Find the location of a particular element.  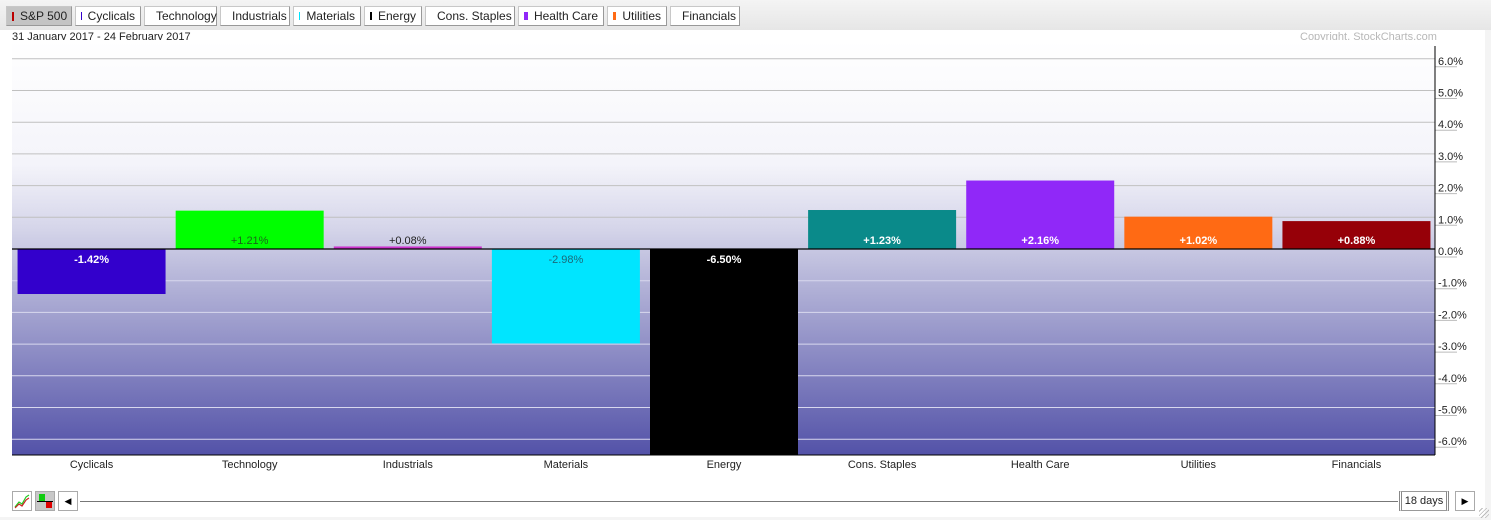

bar-chart-icon is located at coordinates (45, 501).